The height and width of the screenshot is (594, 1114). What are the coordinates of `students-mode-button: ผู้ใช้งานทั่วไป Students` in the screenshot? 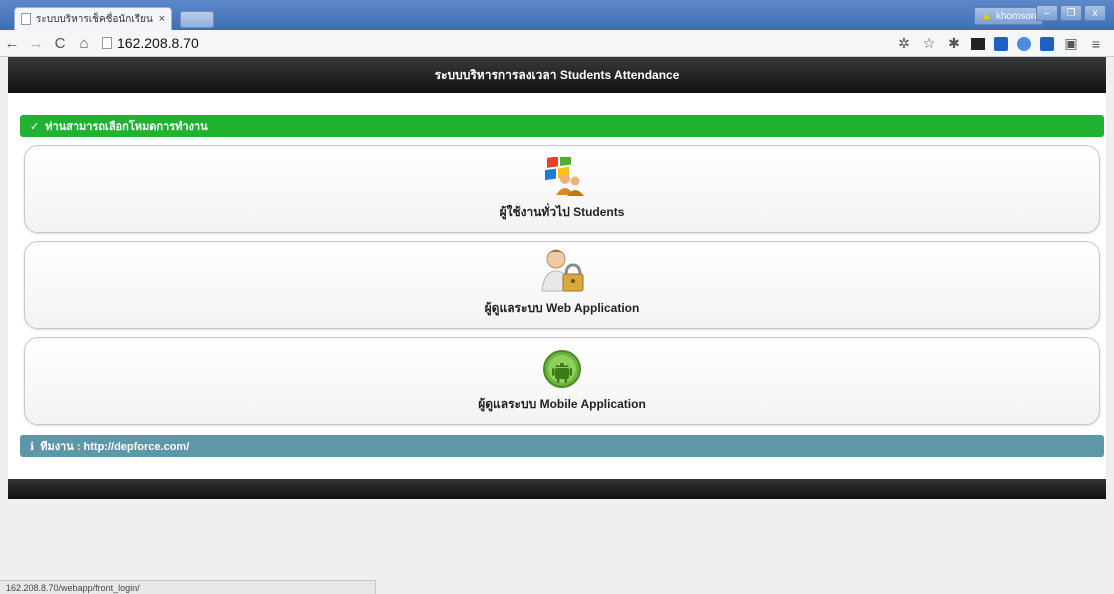 It's located at (562, 189).